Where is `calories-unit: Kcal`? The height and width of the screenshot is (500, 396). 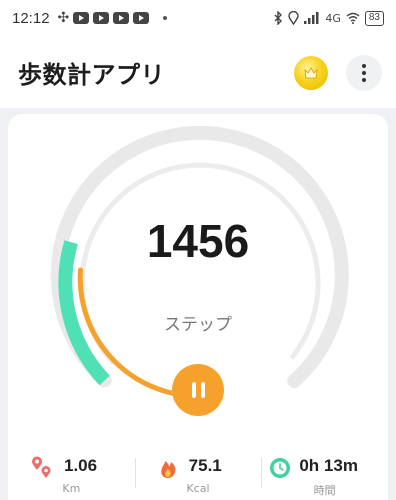
calories-unit: Kcal is located at coordinates (198, 488).